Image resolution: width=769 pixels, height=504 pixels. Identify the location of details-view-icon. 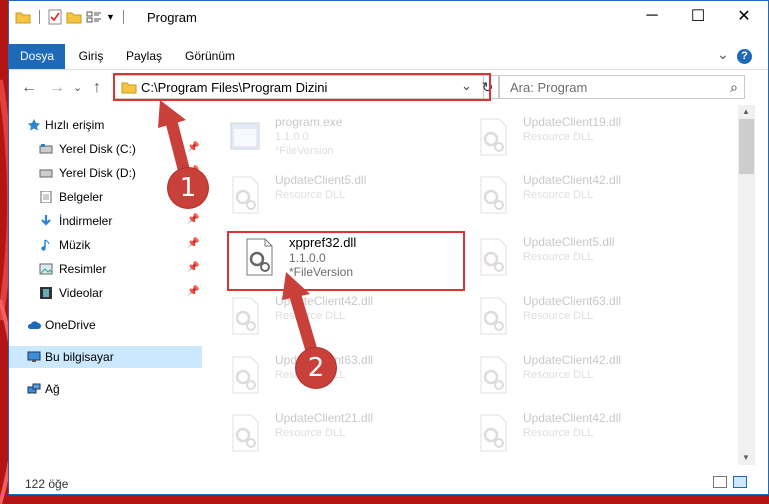
(720, 482).